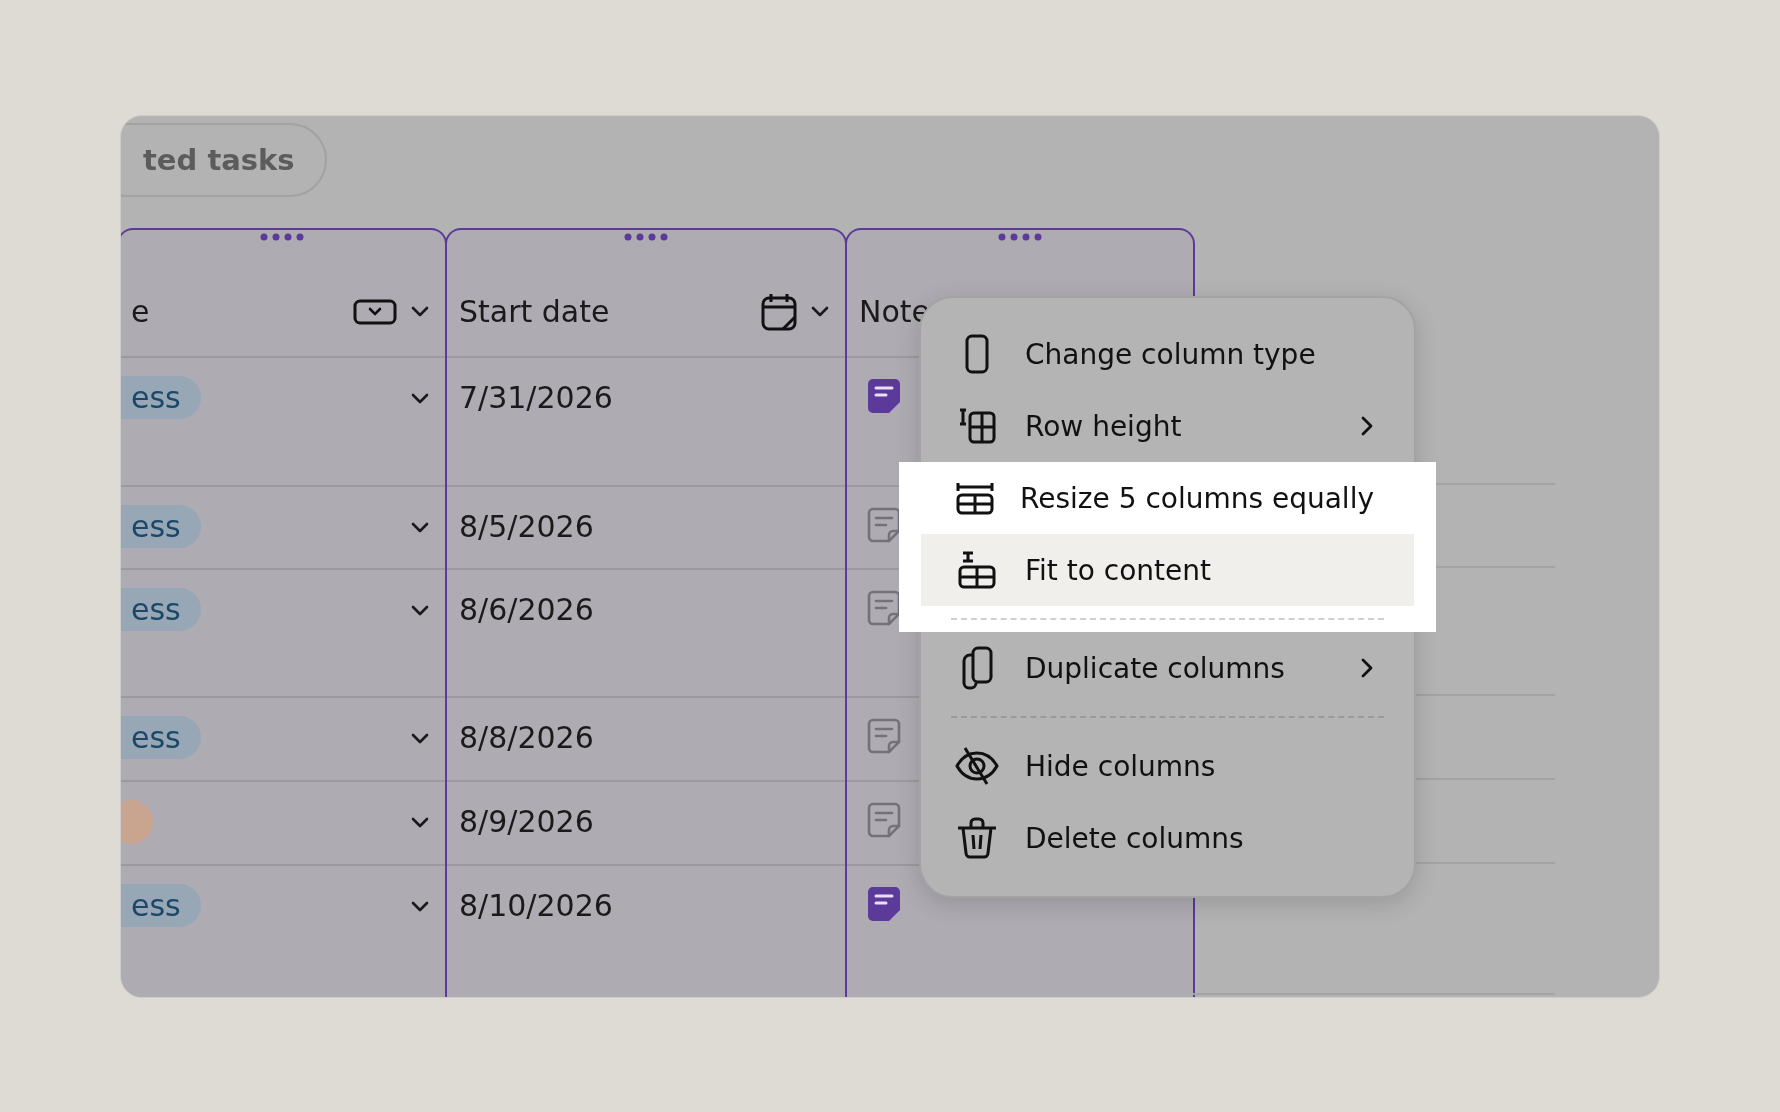  Describe the element at coordinates (1167, 498) in the screenshot. I see `menu-item: Resize 5 columns equally` at that location.